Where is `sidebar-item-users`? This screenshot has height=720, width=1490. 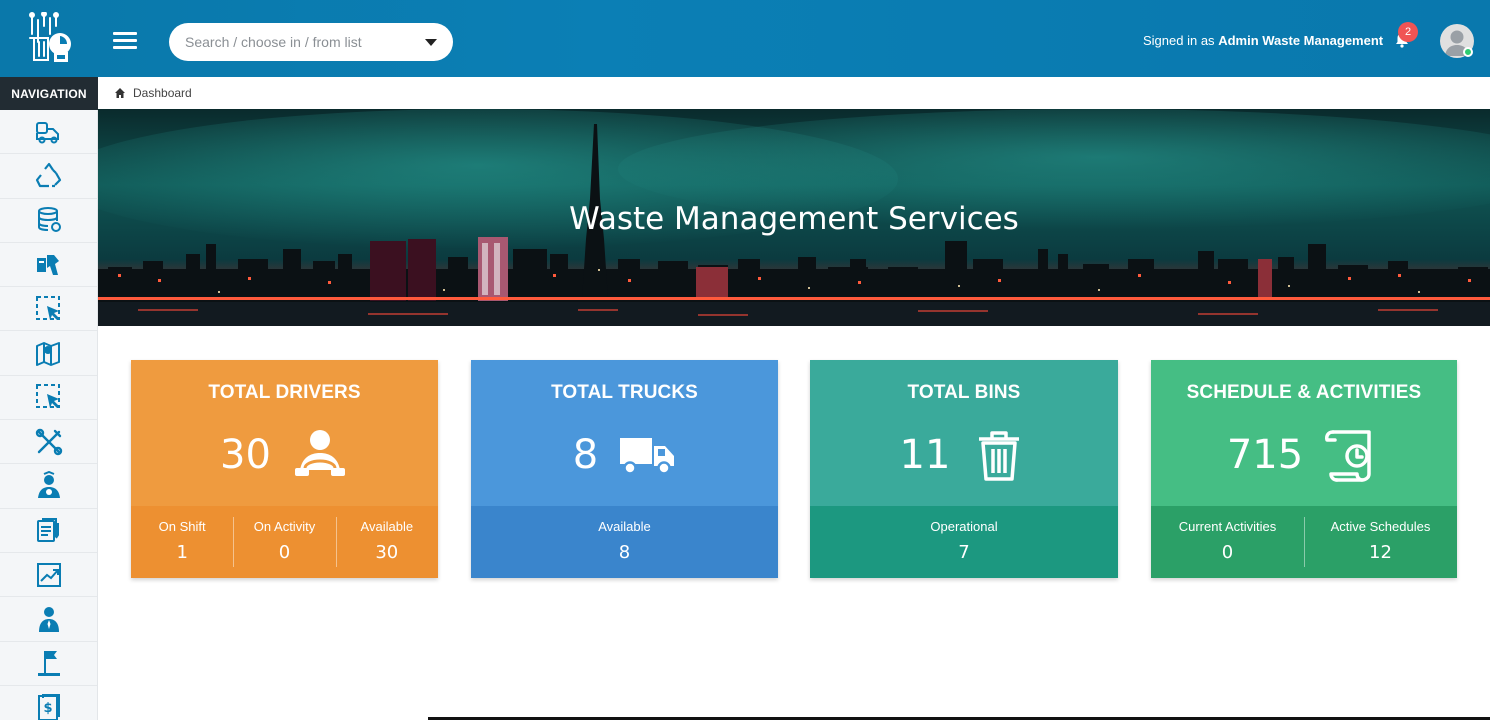 sidebar-item-users is located at coordinates (48, 619).